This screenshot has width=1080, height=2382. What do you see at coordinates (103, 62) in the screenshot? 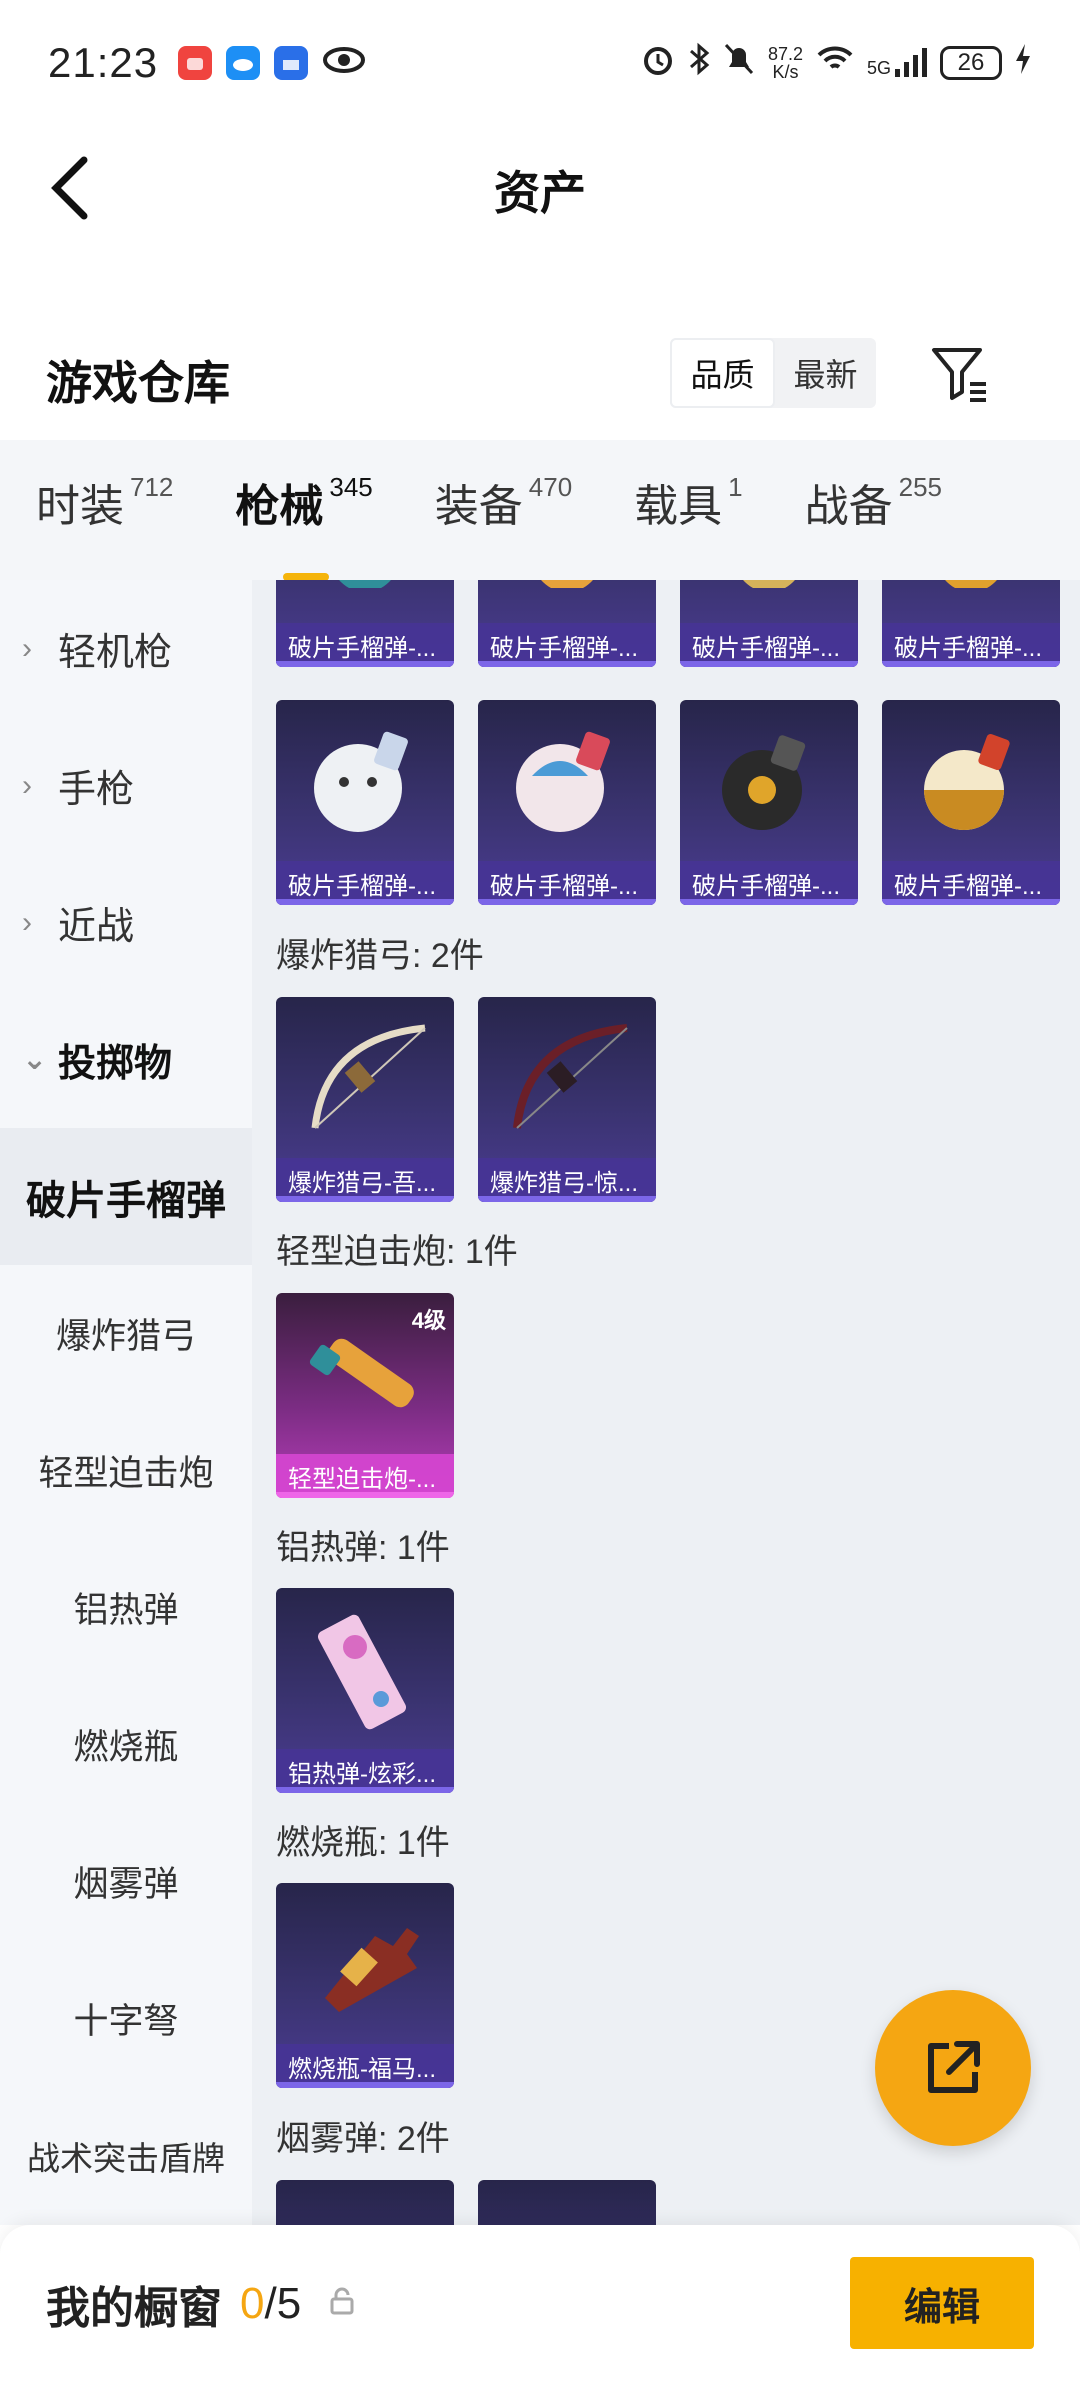
I see `status-time: 21:23` at bounding box center [103, 62].